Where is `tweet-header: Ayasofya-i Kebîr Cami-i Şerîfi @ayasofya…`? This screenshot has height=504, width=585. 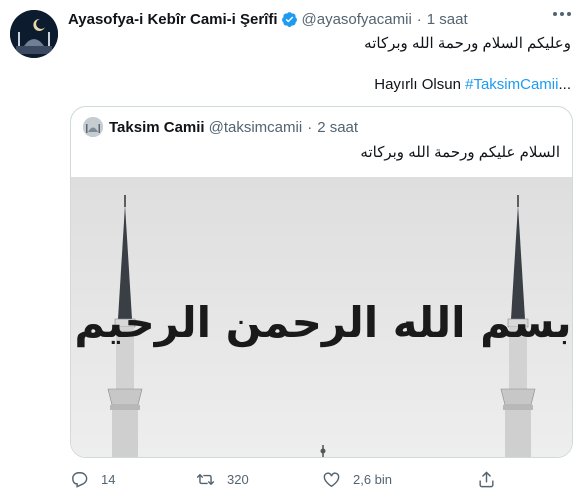 tweet-header: Ayasofya-i Kebîr Cami-i Şerîfi @ayasofya… is located at coordinates (321, 19).